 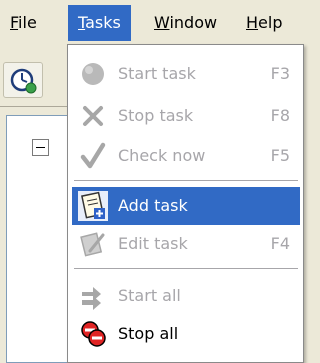 I want to click on menu-item-add-task: Add task, so click(x=186, y=206).